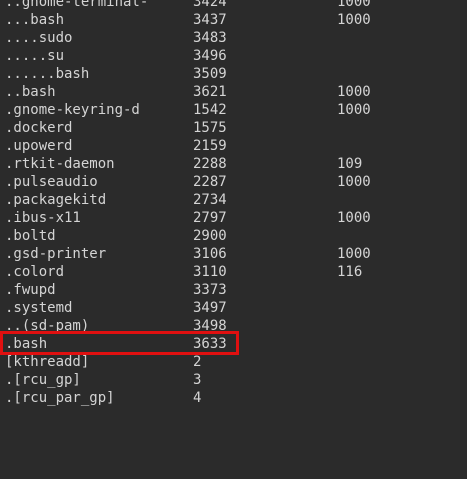 The width and height of the screenshot is (467, 479). Describe the element at coordinates (210, 110) in the screenshot. I see `process-pid: 1542` at that location.